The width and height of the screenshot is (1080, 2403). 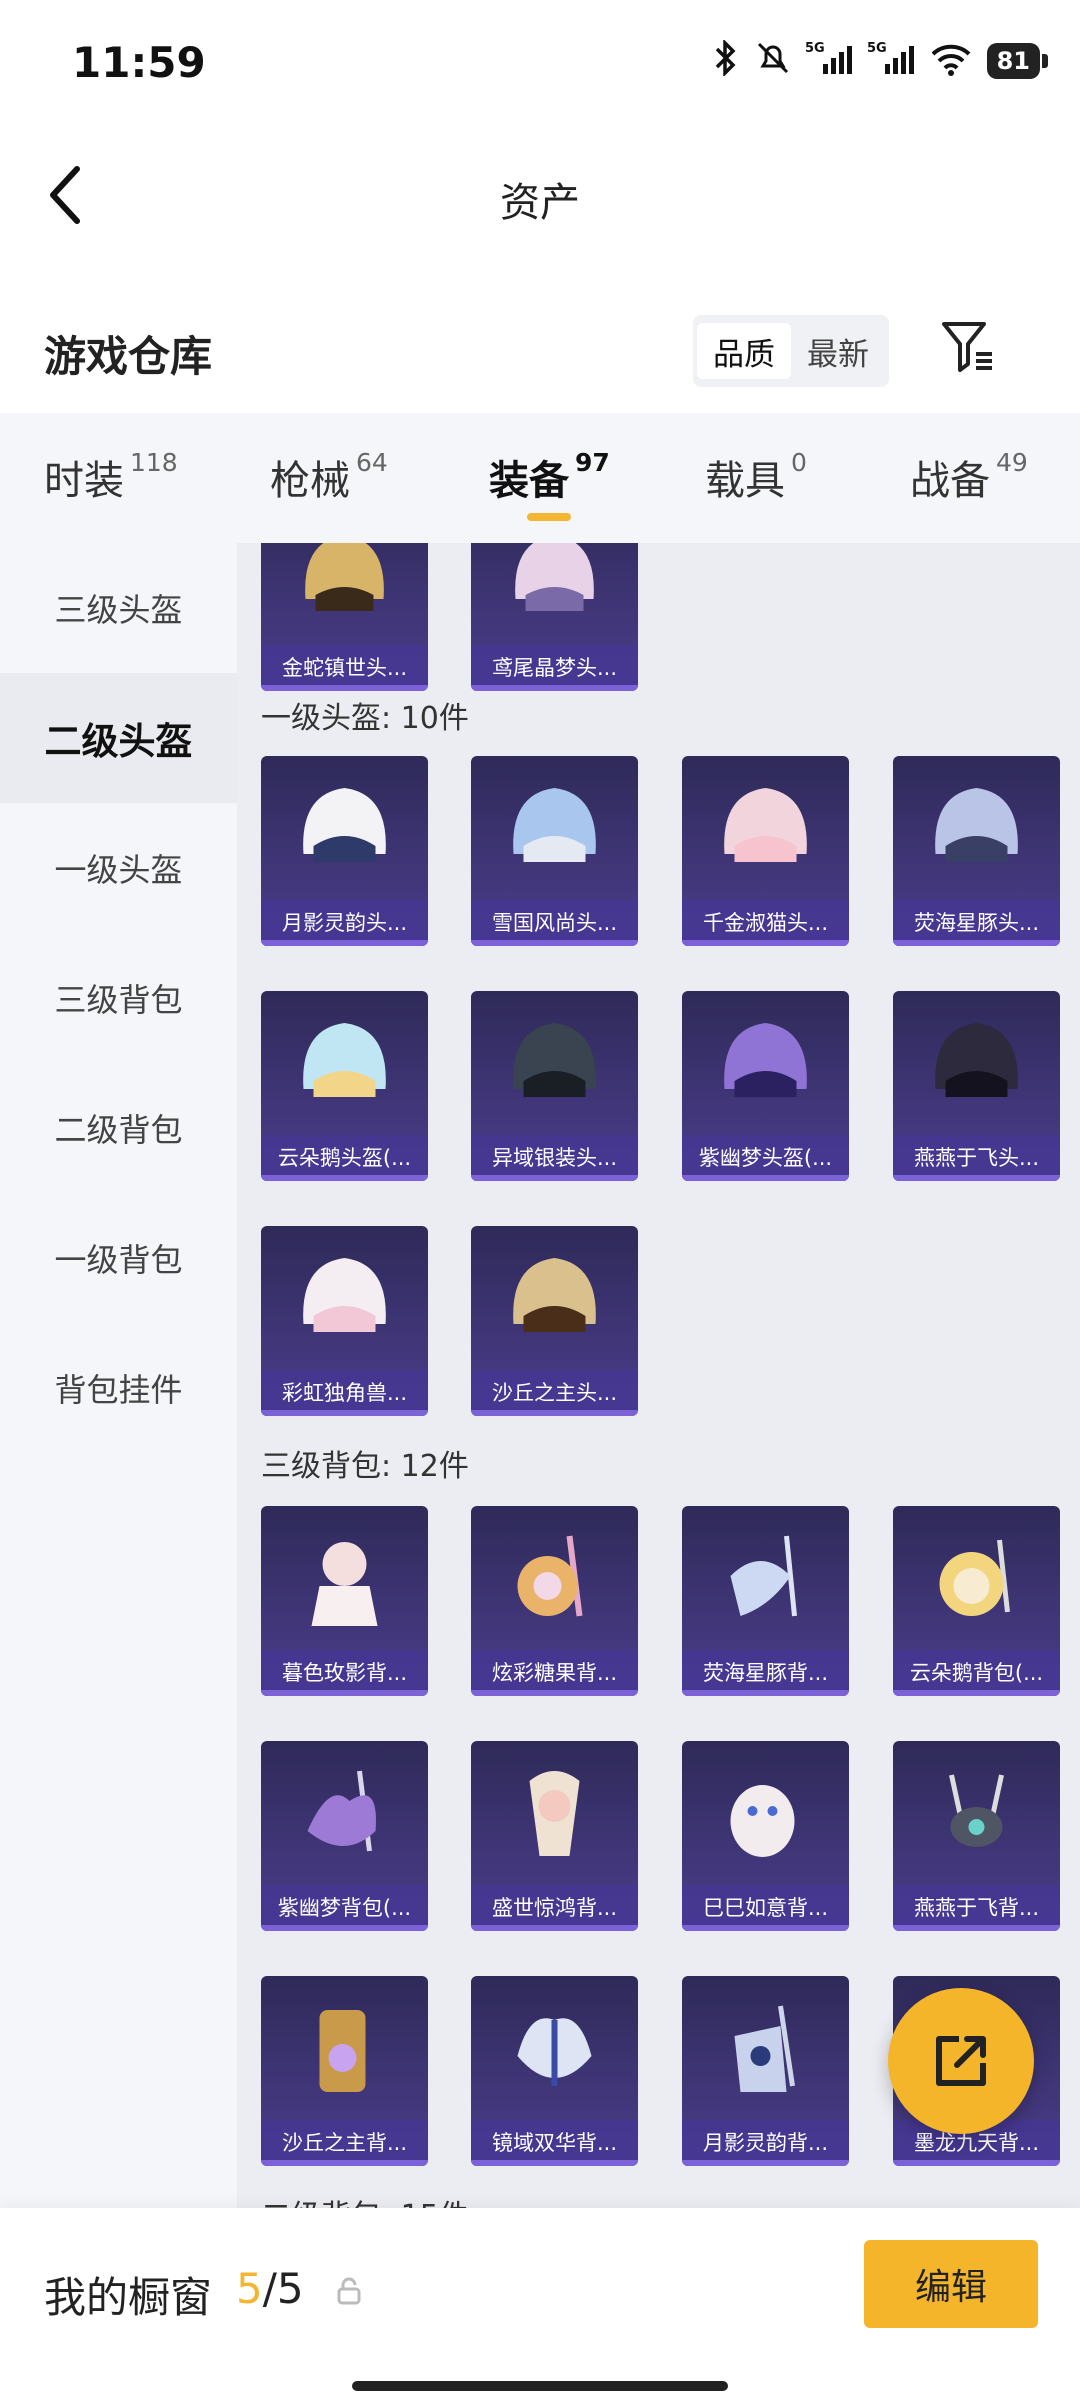 I want to click on share-button, so click(x=961, y=2061).